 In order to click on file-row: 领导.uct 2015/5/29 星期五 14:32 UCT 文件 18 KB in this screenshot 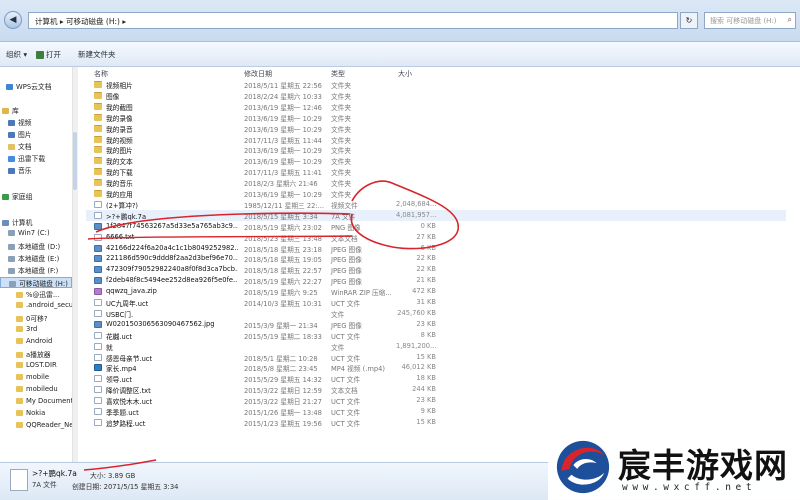, I will do `click(436, 378)`.